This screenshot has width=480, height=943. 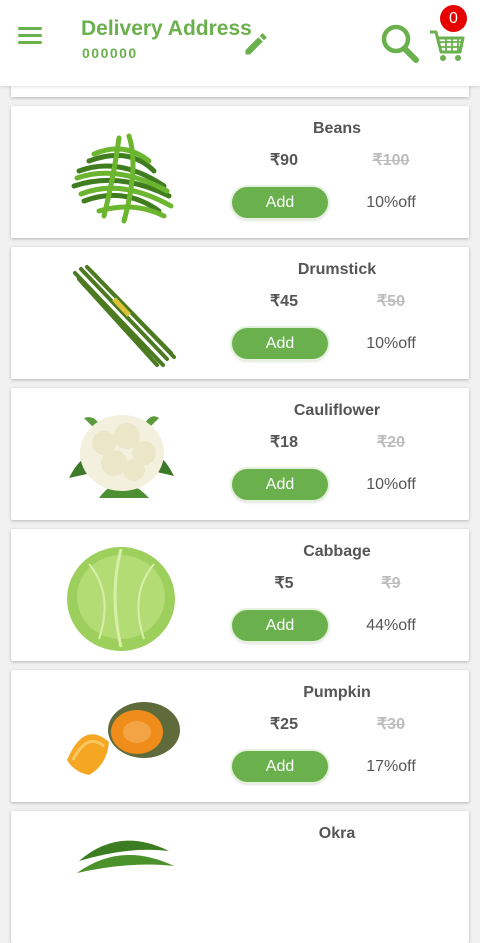 I want to click on cauliflower-image, so click(x=121, y=456).